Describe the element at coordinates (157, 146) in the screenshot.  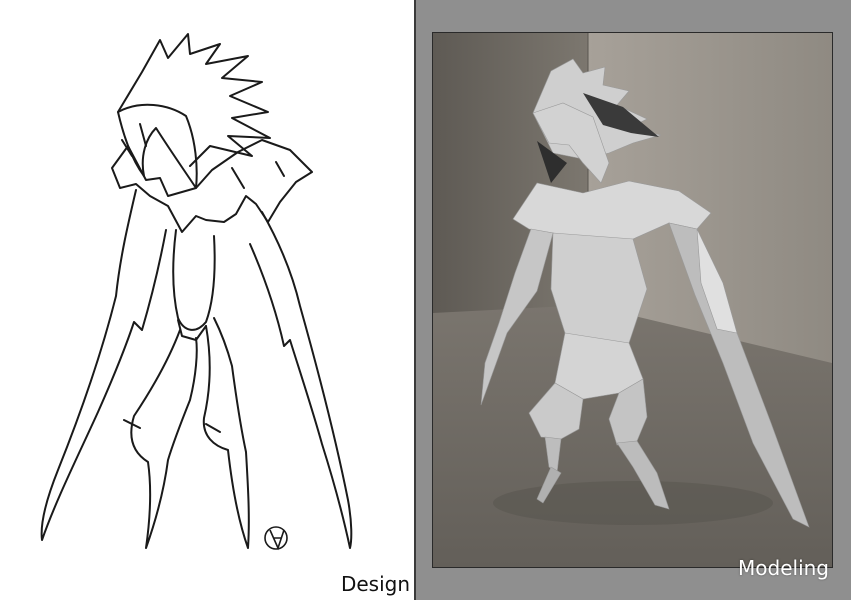
I see `sketch-hood` at that location.